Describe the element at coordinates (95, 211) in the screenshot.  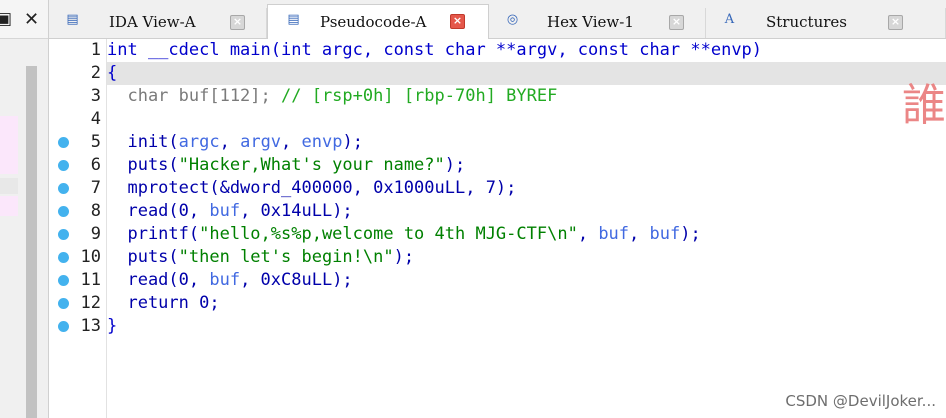
I see `line-number: 8` at that location.